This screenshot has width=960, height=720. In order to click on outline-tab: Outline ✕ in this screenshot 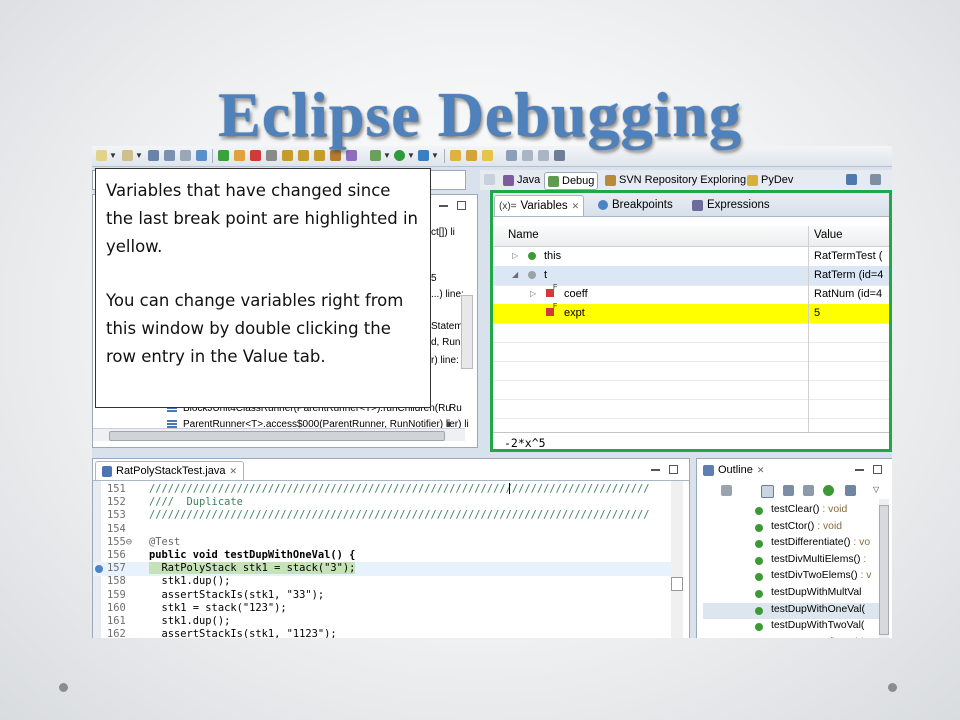, I will do `click(733, 470)`.